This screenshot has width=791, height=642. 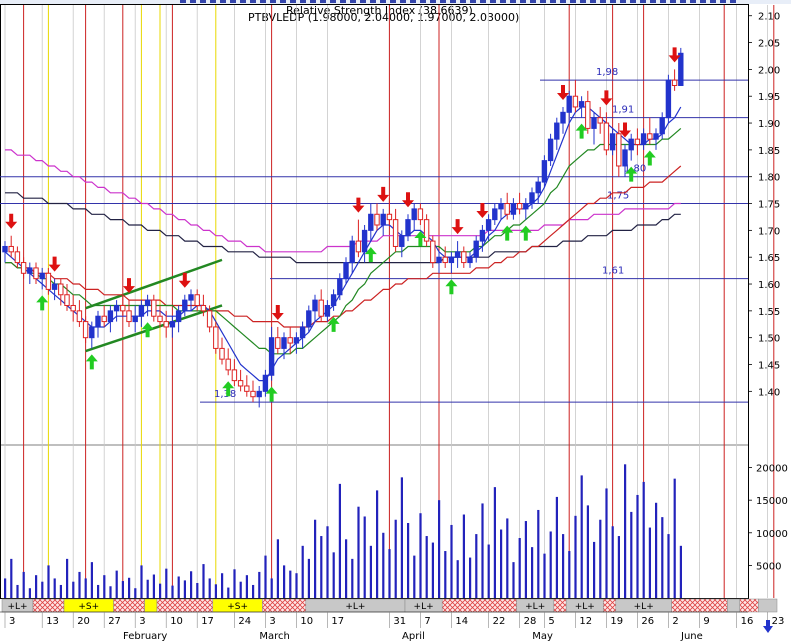 What do you see at coordinates (769, 17) in the screenshot?
I see `y-tick-label: 2.10` at bounding box center [769, 17].